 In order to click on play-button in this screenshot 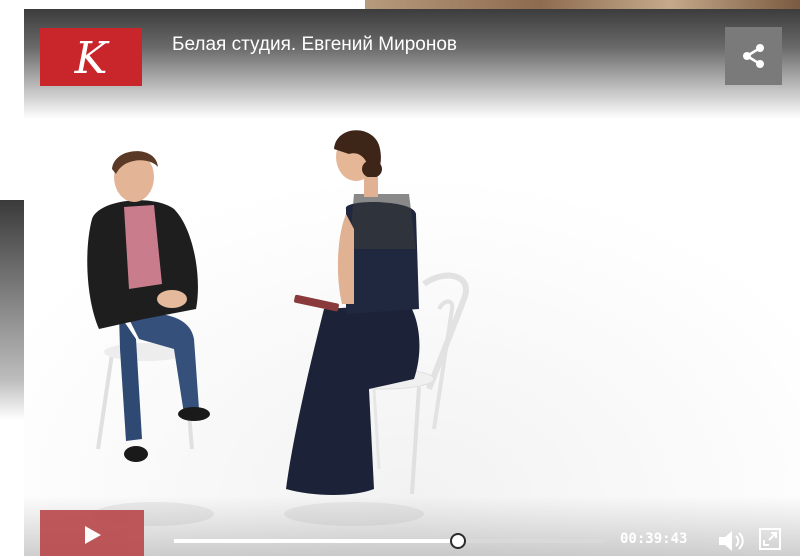, I will do `click(92, 533)`.